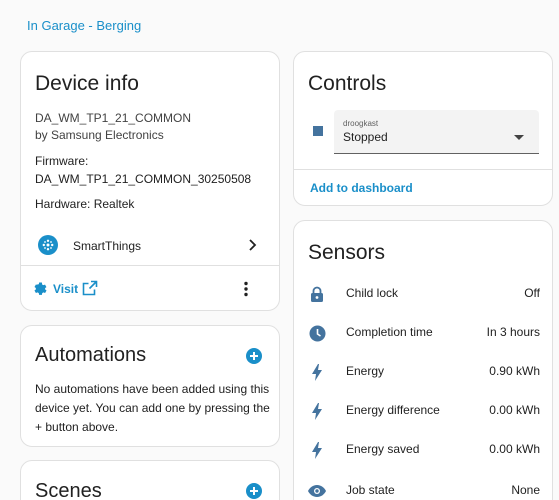 Image resolution: width=559 pixels, height=500 pixels. Describe the element at coordinates (113, 118) in the screenshot. I see `device-model: DA_WM_TP1_21_COMMON` at that location.